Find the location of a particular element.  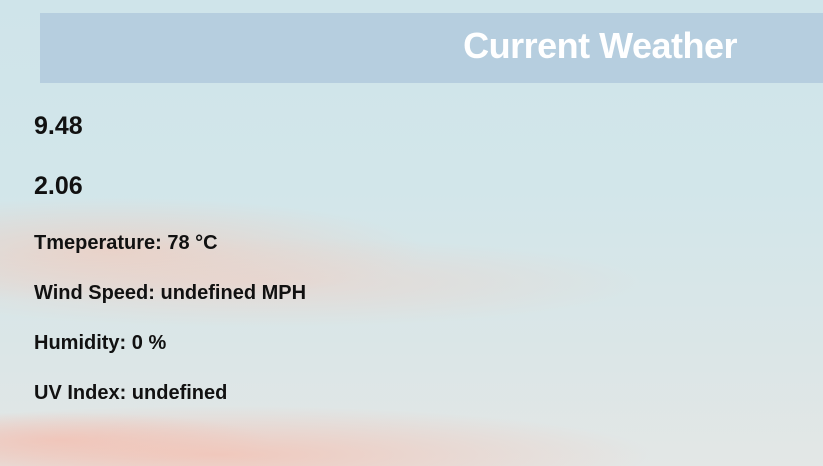

uv-index-readout: UV Index: undefined is located at coordinates (131, 393).